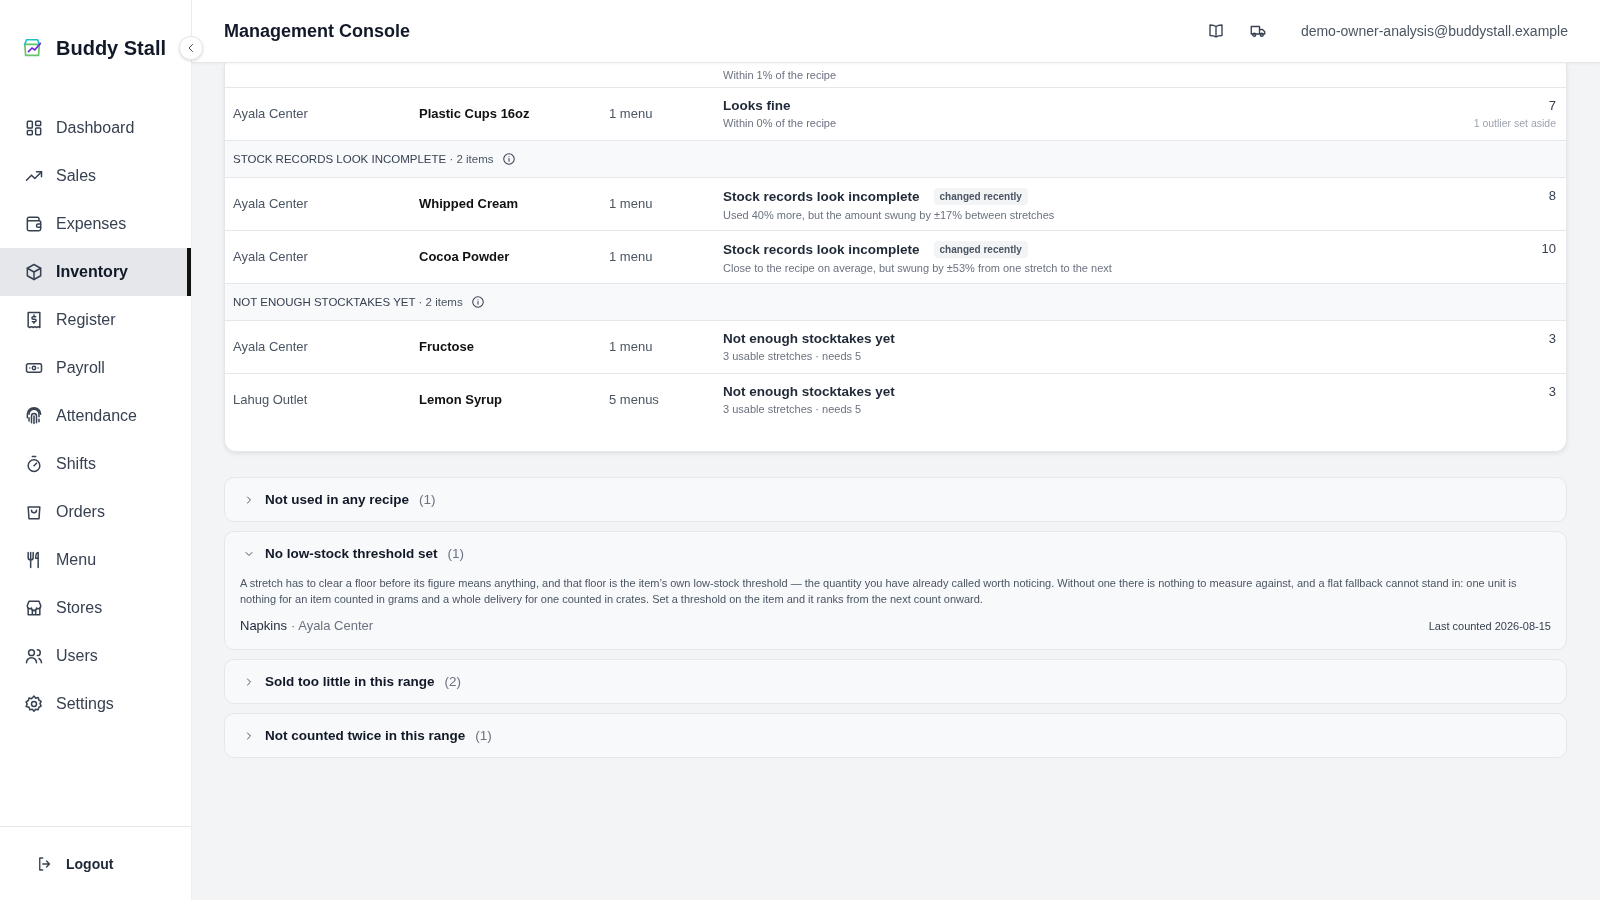 This screenshot has height=900, width=1600. I want to click on count-value: 7, so click(1552, 105).